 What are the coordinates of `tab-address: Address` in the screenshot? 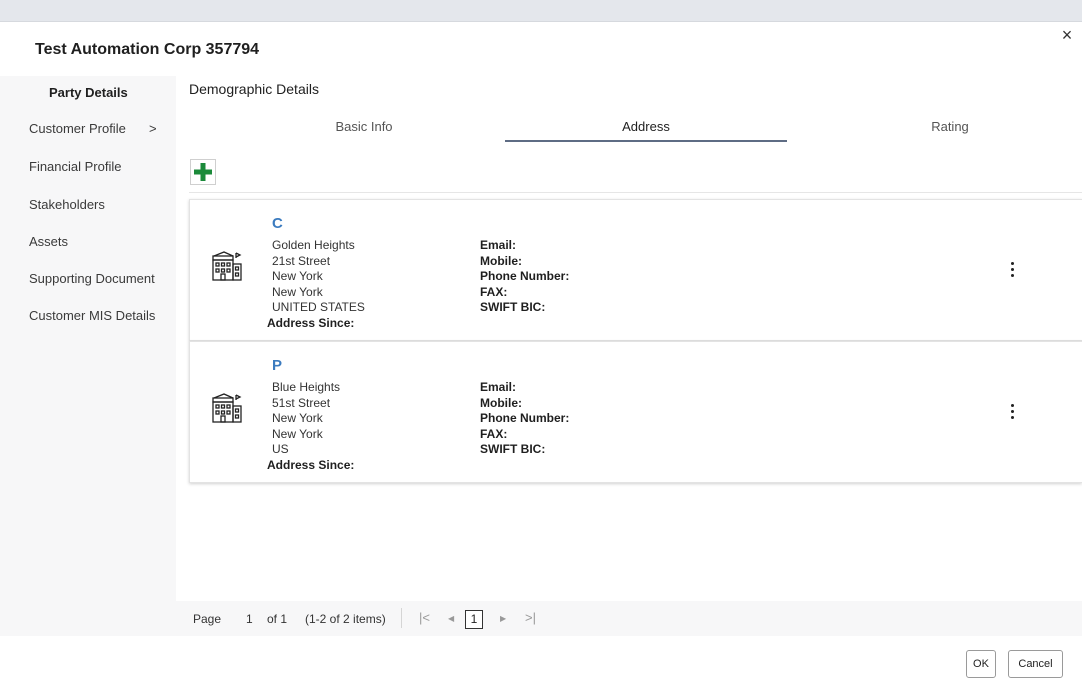 It's located at (646, 127).